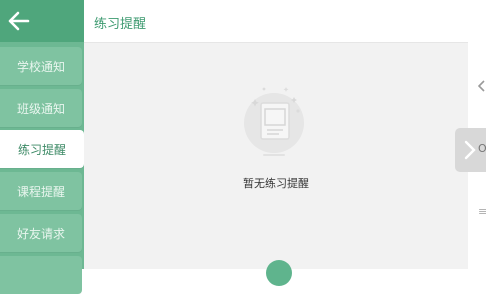 The width and height of the screenshot is (486, 294). I want to click on empty-document-icon, so click(274, 121).